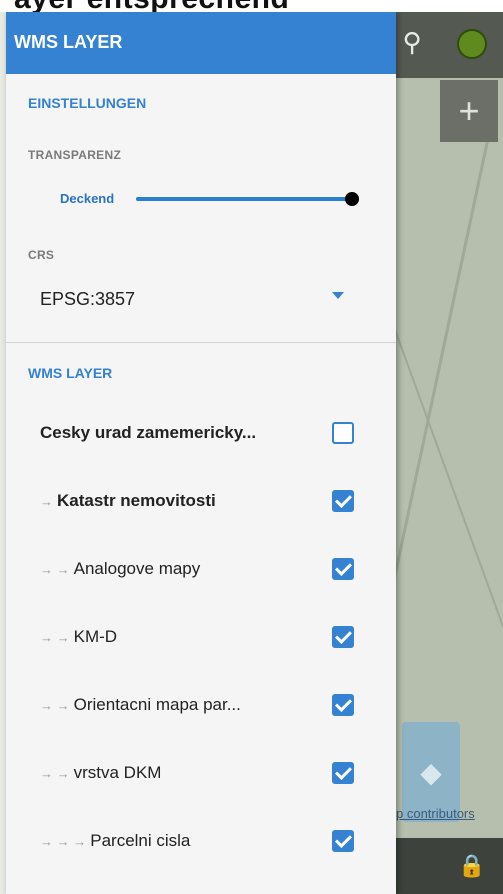 Image resolution: width=503 pixels, height=894 pixels. I want to click on top-banner-text: ayer entsprechend, so click(151, 6).